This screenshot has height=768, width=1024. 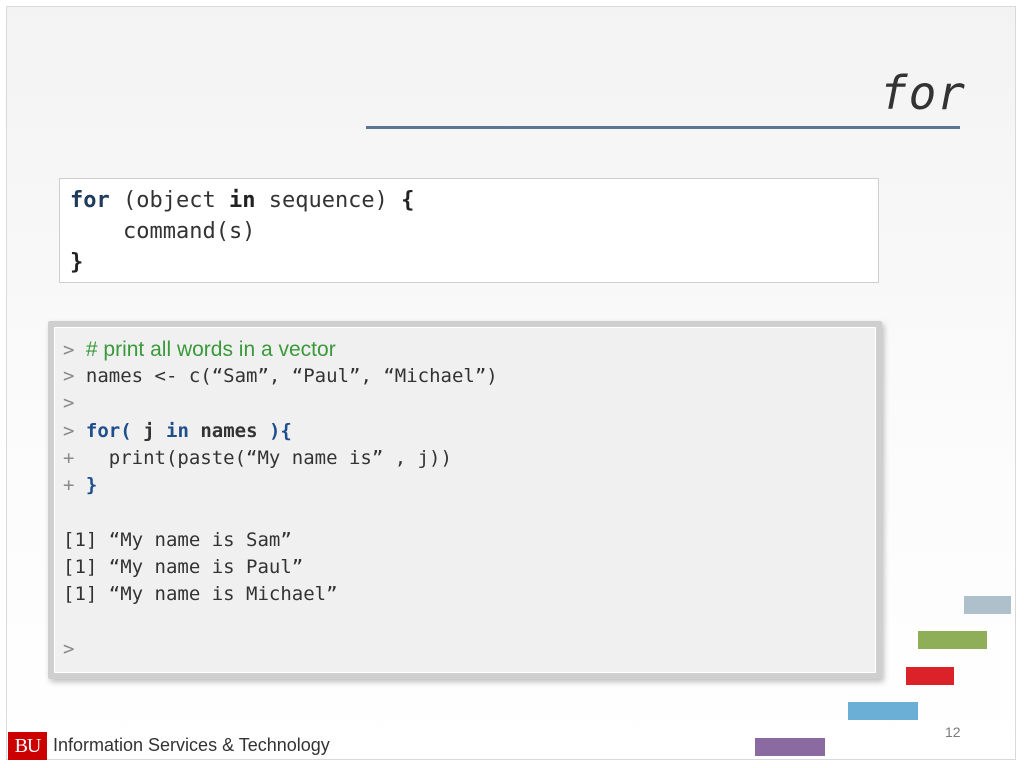 What do you see at coordinates (987, 605) in the screenshot?
I see `decor-bar-gray-blue` at bounding box center [987, 605].